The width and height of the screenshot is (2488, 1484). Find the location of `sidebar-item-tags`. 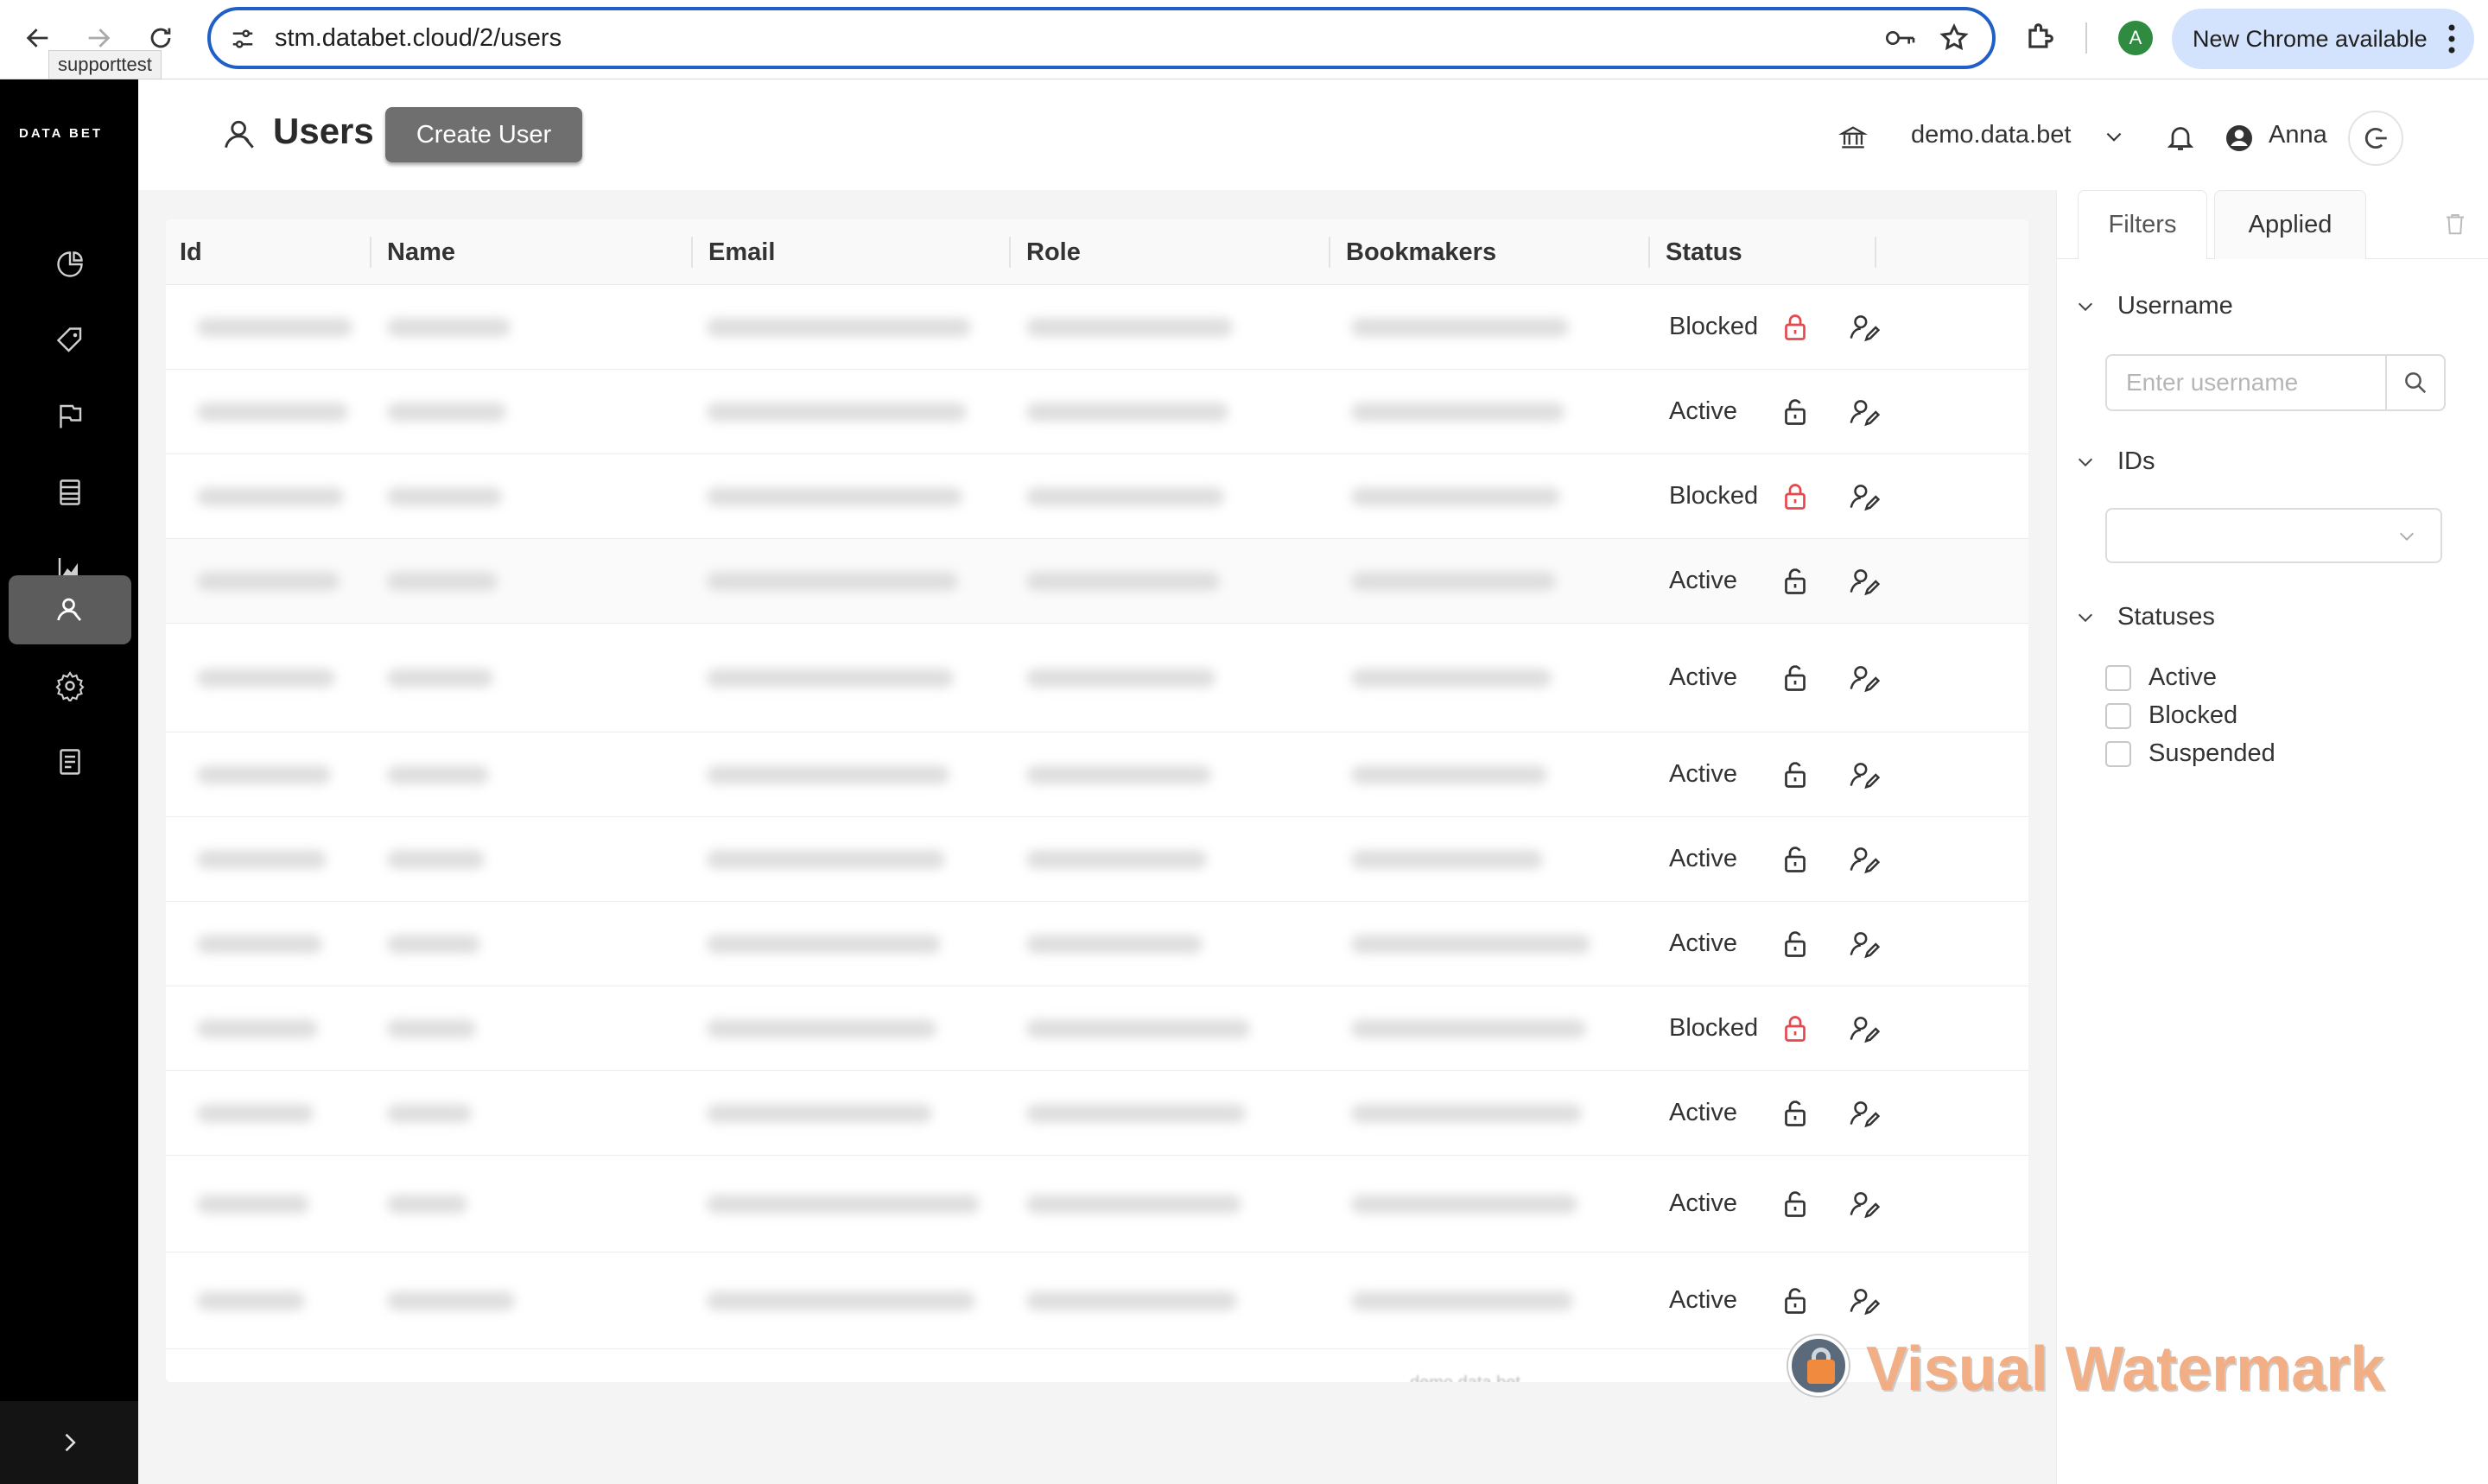

sidebar-item-tags is located at coordinates (70, 340).